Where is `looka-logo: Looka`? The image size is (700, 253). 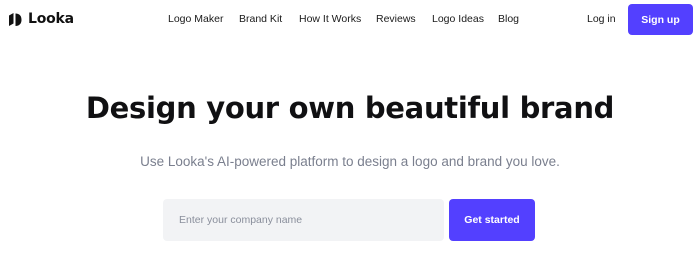 looka-logo: Looka is located at coordinates (40, 19).